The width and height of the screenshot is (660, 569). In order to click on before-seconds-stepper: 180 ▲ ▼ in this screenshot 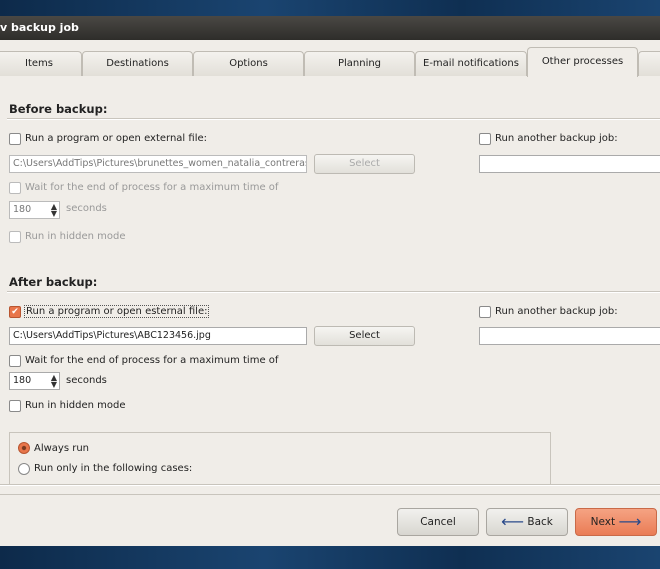, I will do `click(34, 210)`.